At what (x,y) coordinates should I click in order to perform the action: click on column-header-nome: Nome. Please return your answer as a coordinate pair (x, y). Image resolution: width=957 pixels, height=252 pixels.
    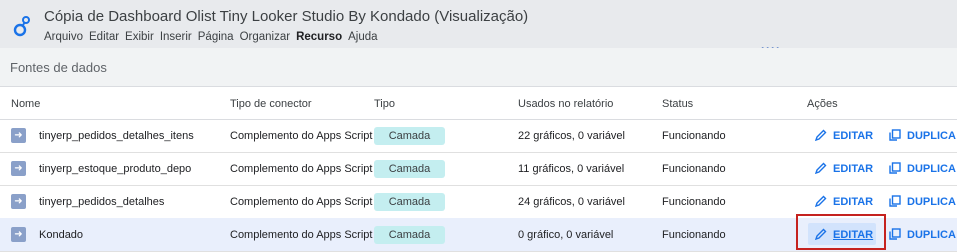
    Looking at the image, I should click on (25, 104).